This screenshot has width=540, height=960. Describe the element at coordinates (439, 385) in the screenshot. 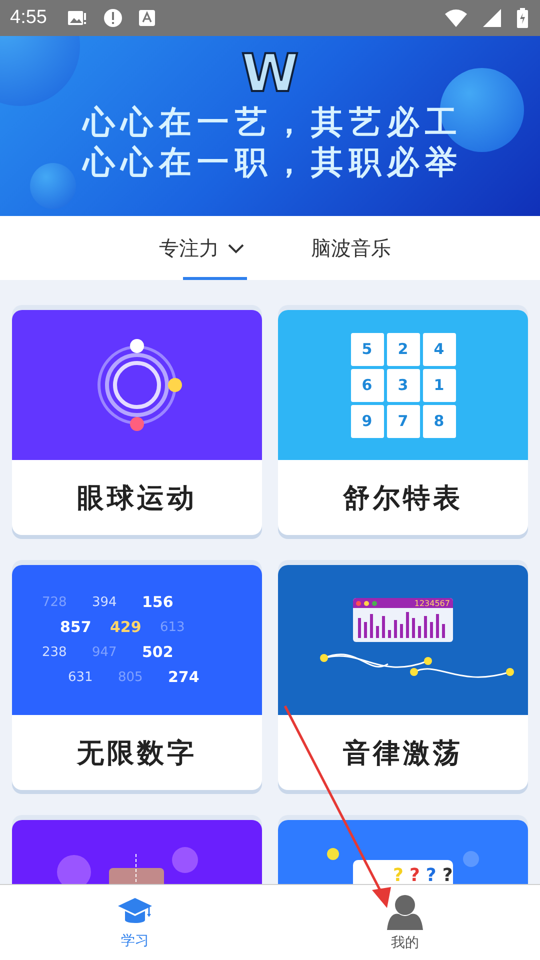

I see `number-tile: 1` at that location.